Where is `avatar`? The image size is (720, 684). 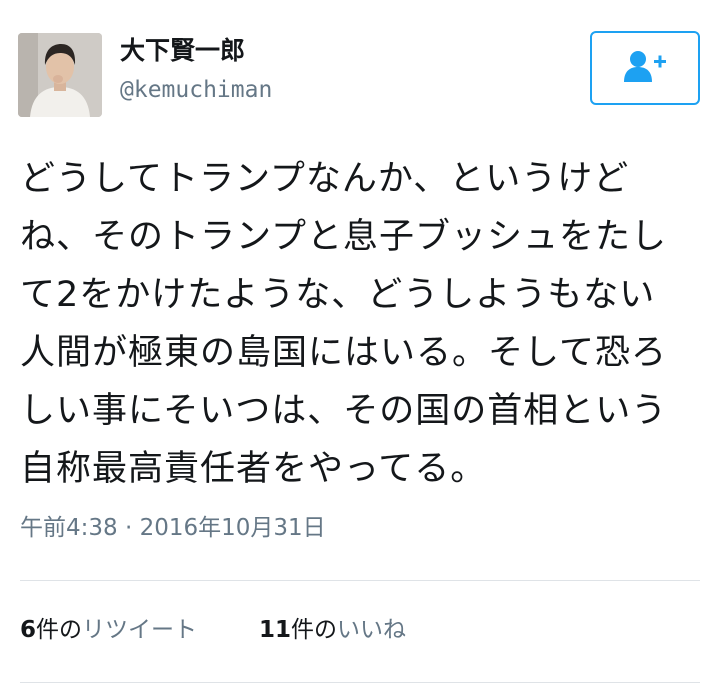 avatar is located at coordinates (60, 75).